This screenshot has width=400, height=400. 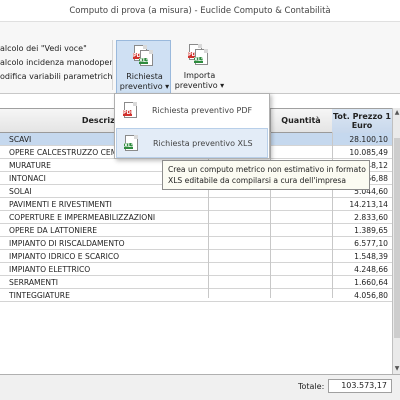 What do you see at coordinates (371, 256) in the screenshot?
I see `row-totale: 1.548,39` at bounding box center [371, 256].